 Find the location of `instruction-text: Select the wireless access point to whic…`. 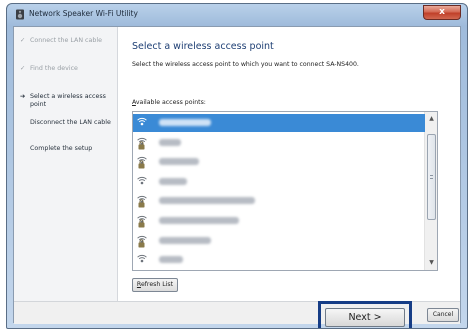

instruction-text: Select the wireless access point to whic… is located at coordinates (245, 64).